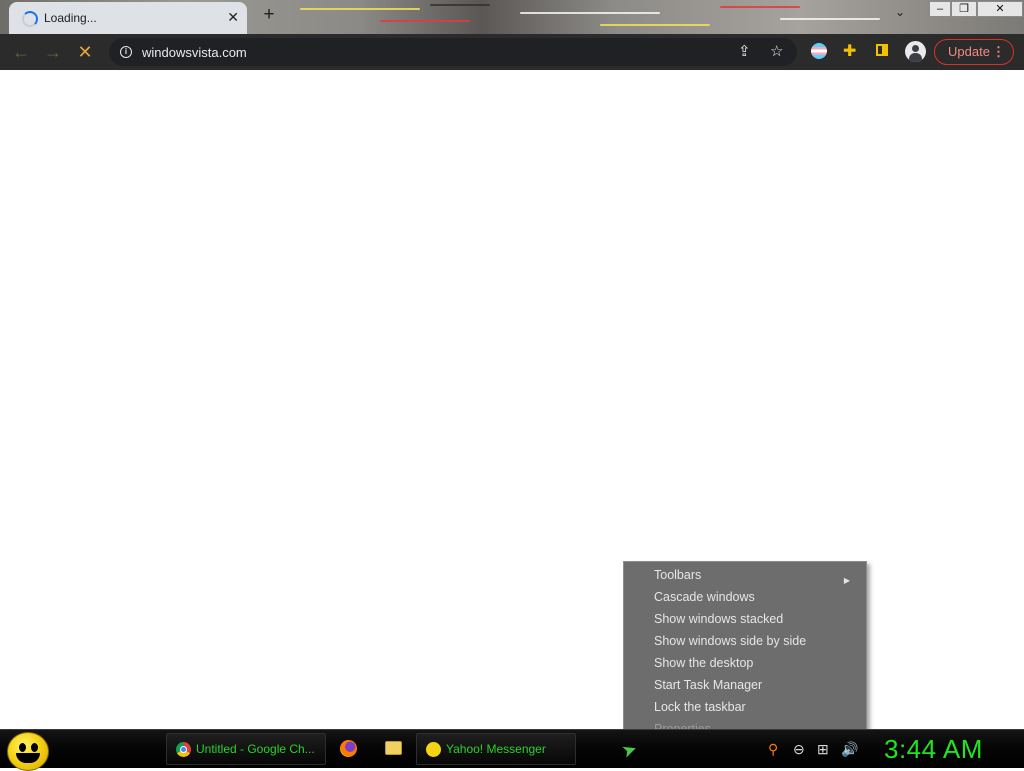 This screenshot has width=1024, height=771. I want to click on browser-toolbar: ← → ✕ i windowsvista.com ⇪ ☆ ✚ Update ⋮, so click(512, 52).